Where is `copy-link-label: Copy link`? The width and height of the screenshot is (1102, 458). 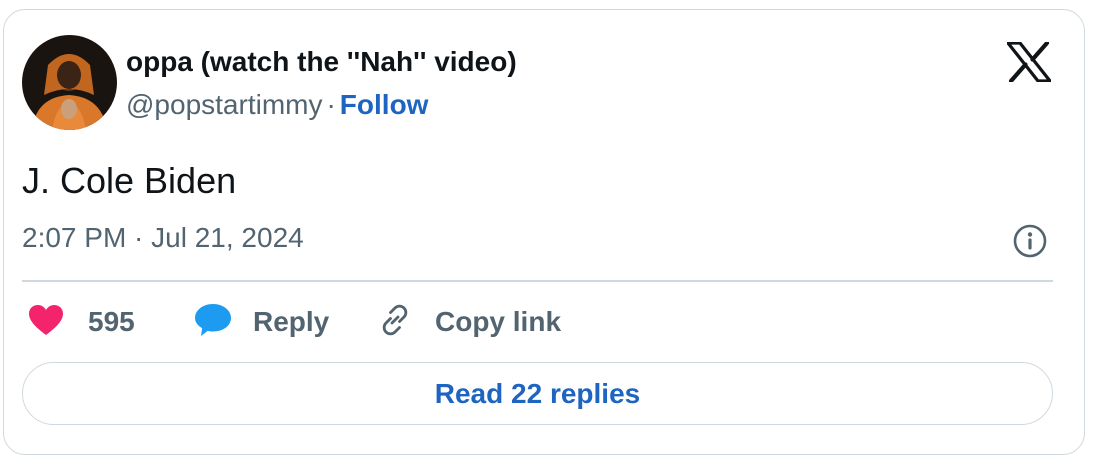
copy-link-label: Copy link is located at coordinates (498, 321).